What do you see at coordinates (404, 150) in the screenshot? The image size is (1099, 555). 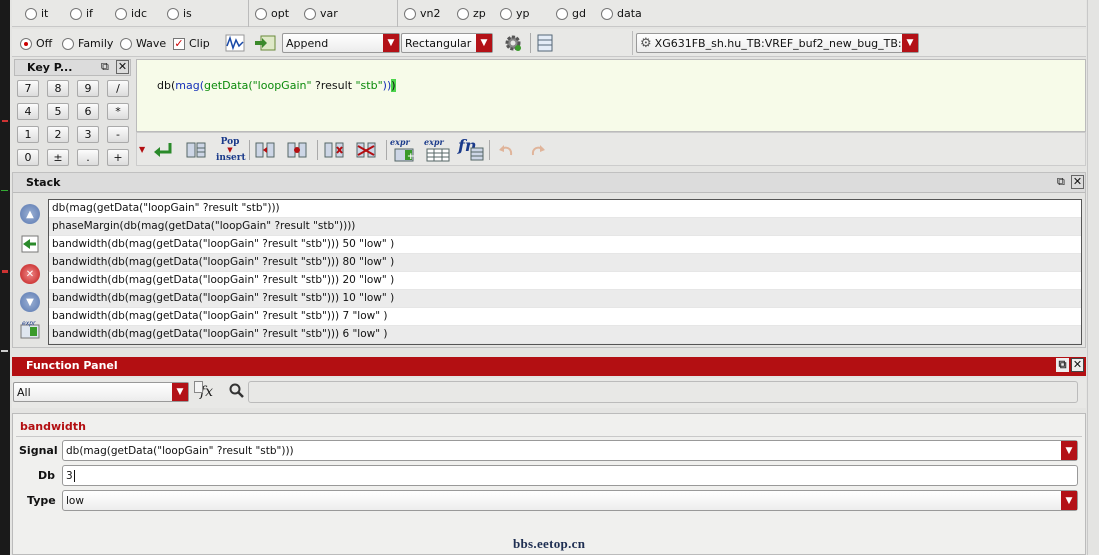 I see `new-expr-button: expr +` at bounding box center [404, 150].